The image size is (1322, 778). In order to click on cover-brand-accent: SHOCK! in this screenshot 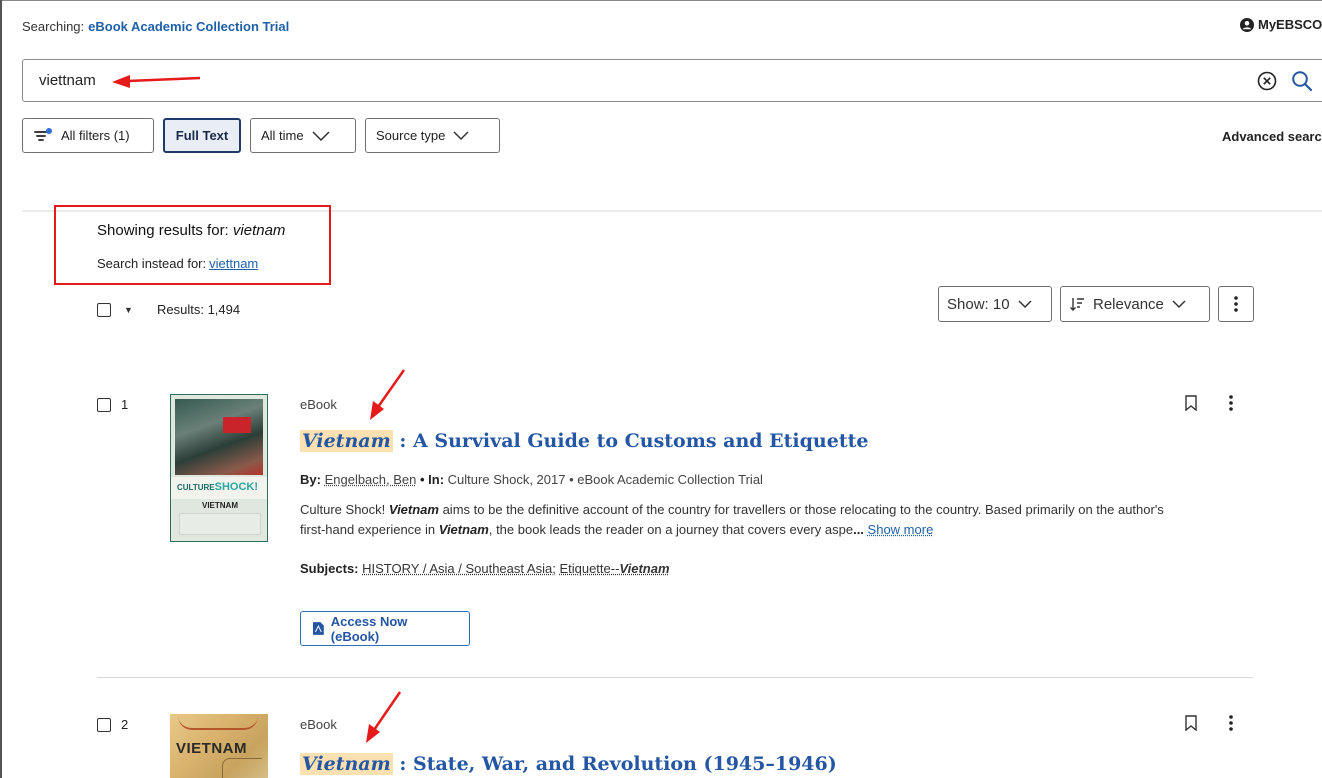, I will do `click(236, 487)`.